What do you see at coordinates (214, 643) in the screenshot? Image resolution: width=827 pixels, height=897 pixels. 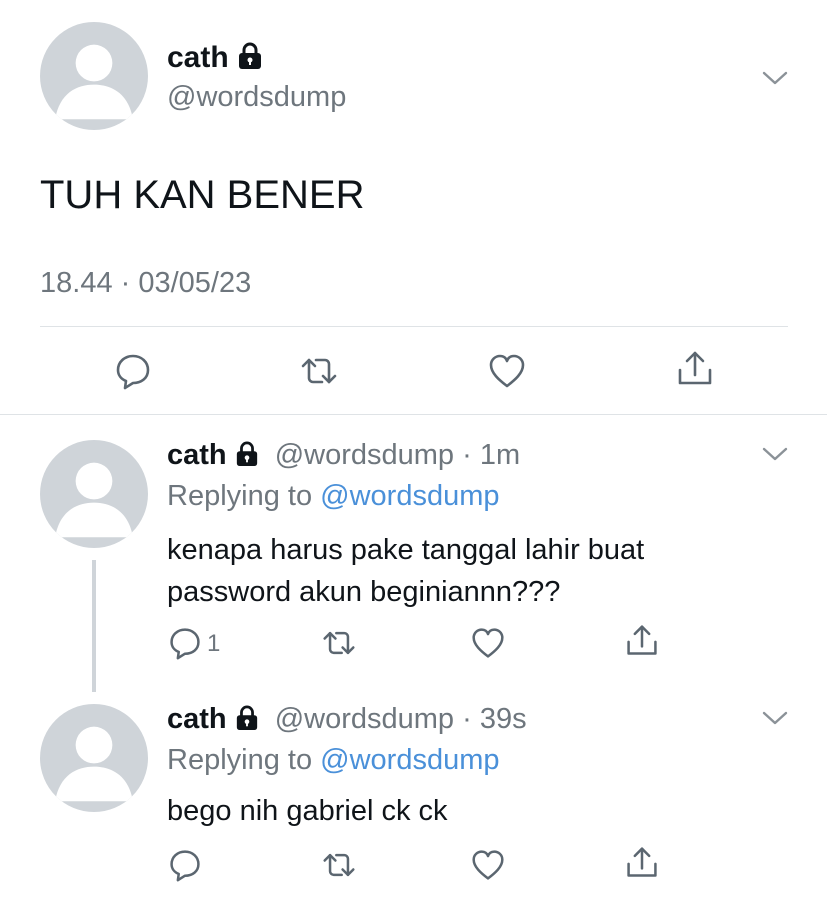 I see `reply-count: 1` at bounding box center [214, 643].